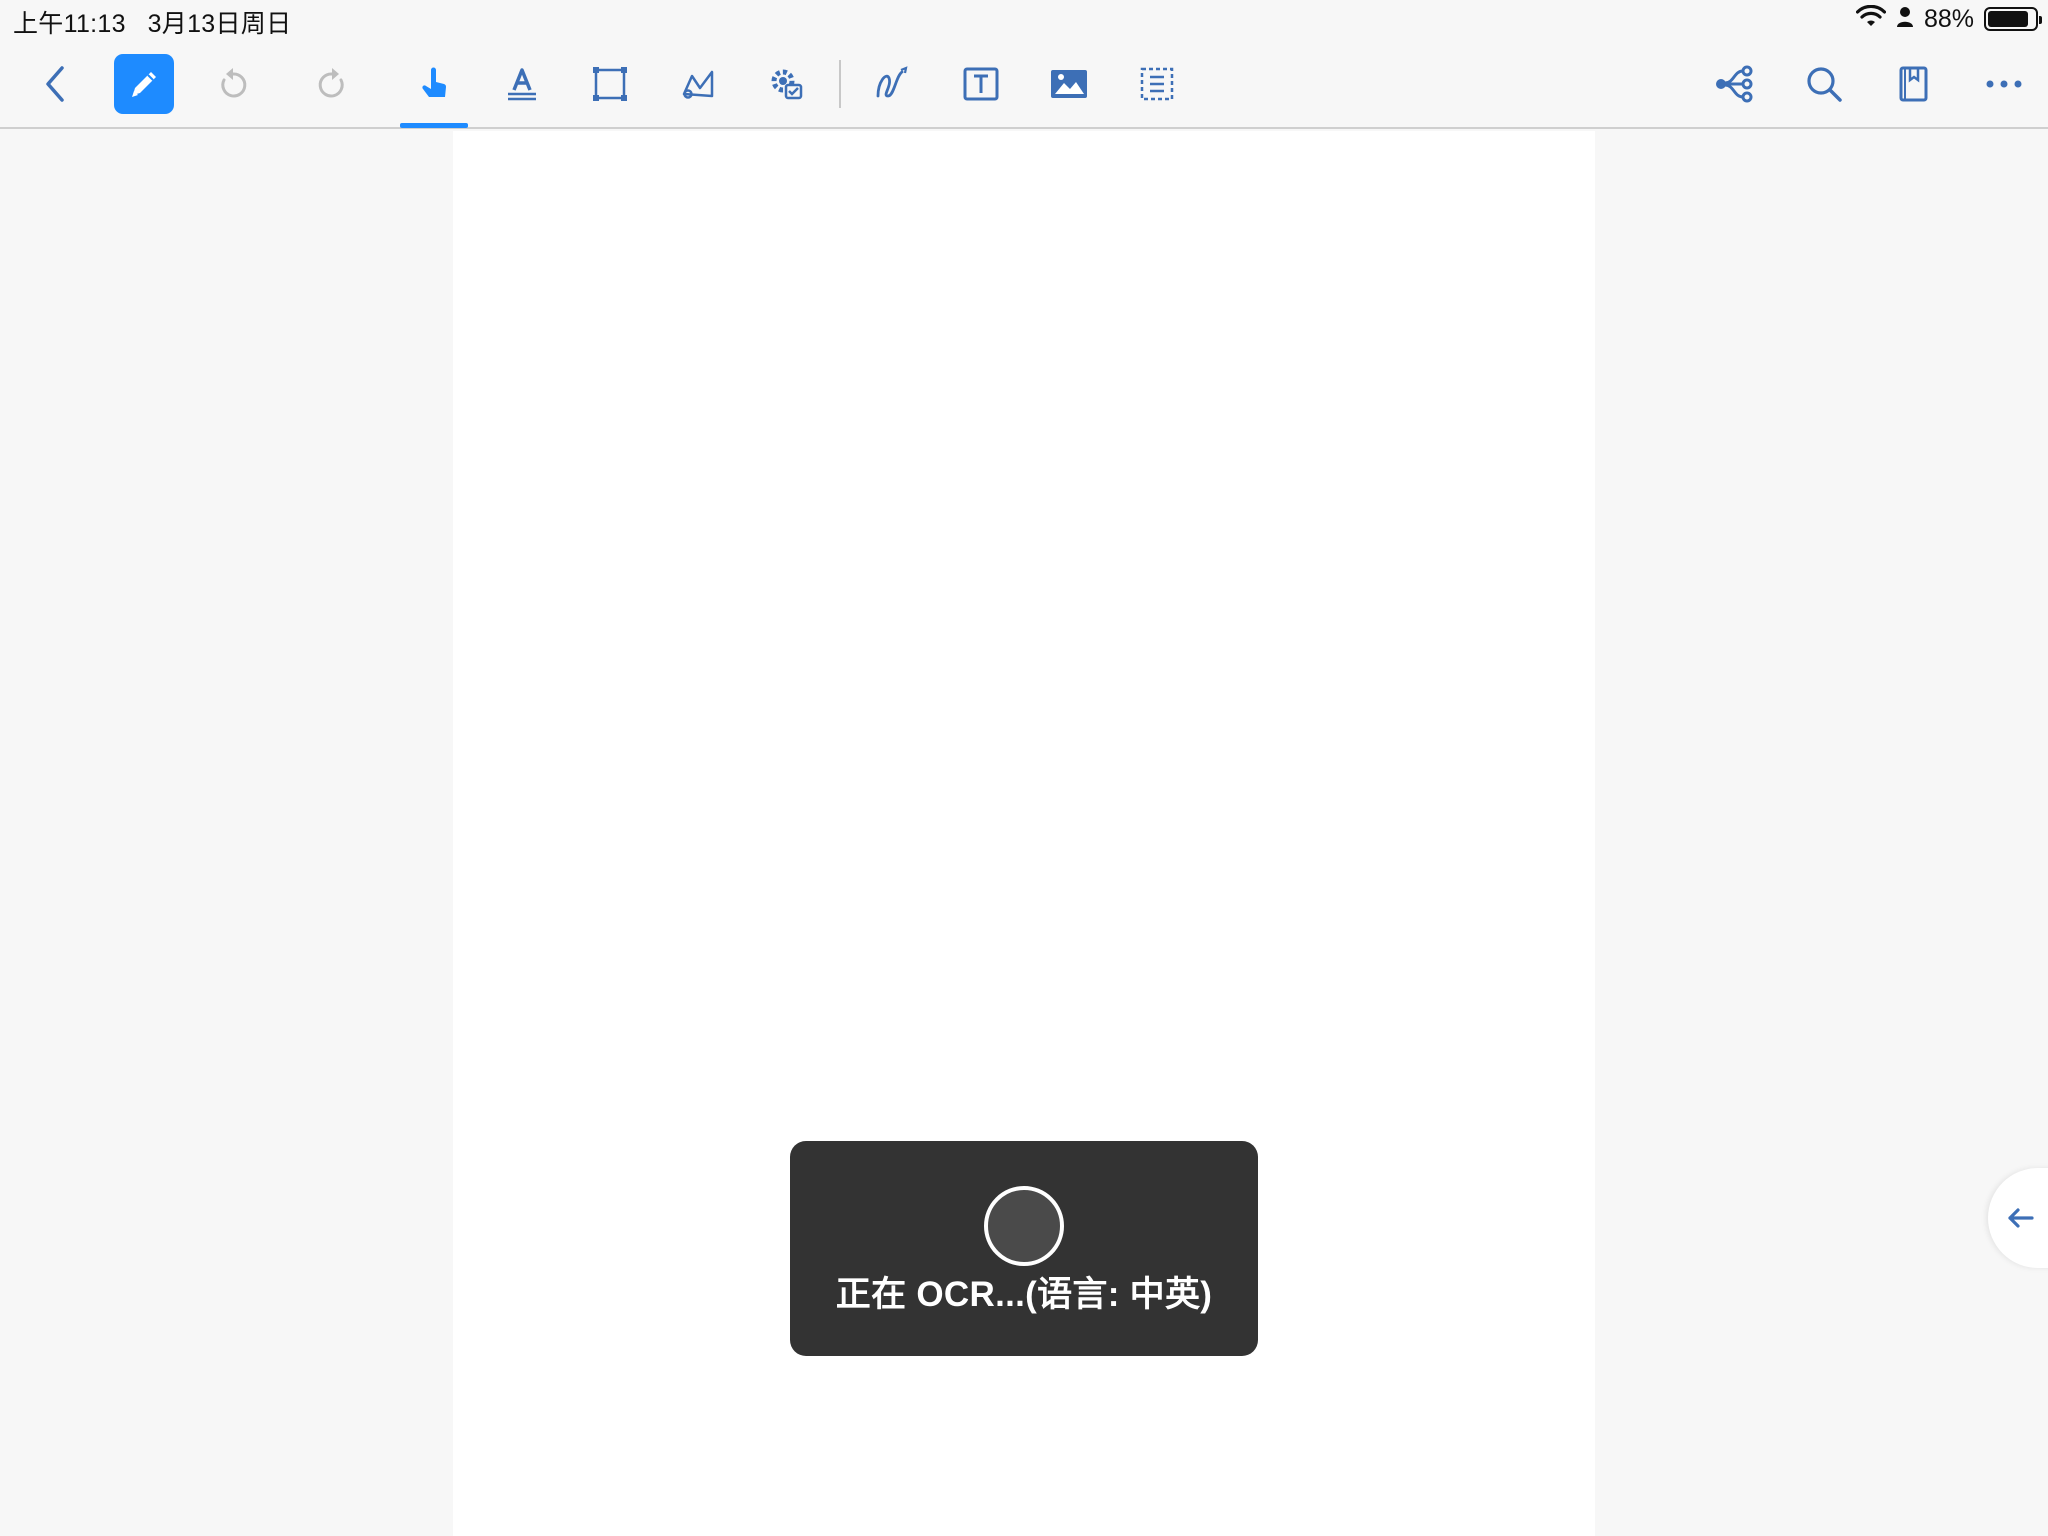 This screenshot has width=2048, height=1536. I want to click on settings-button, so click(786, 84).